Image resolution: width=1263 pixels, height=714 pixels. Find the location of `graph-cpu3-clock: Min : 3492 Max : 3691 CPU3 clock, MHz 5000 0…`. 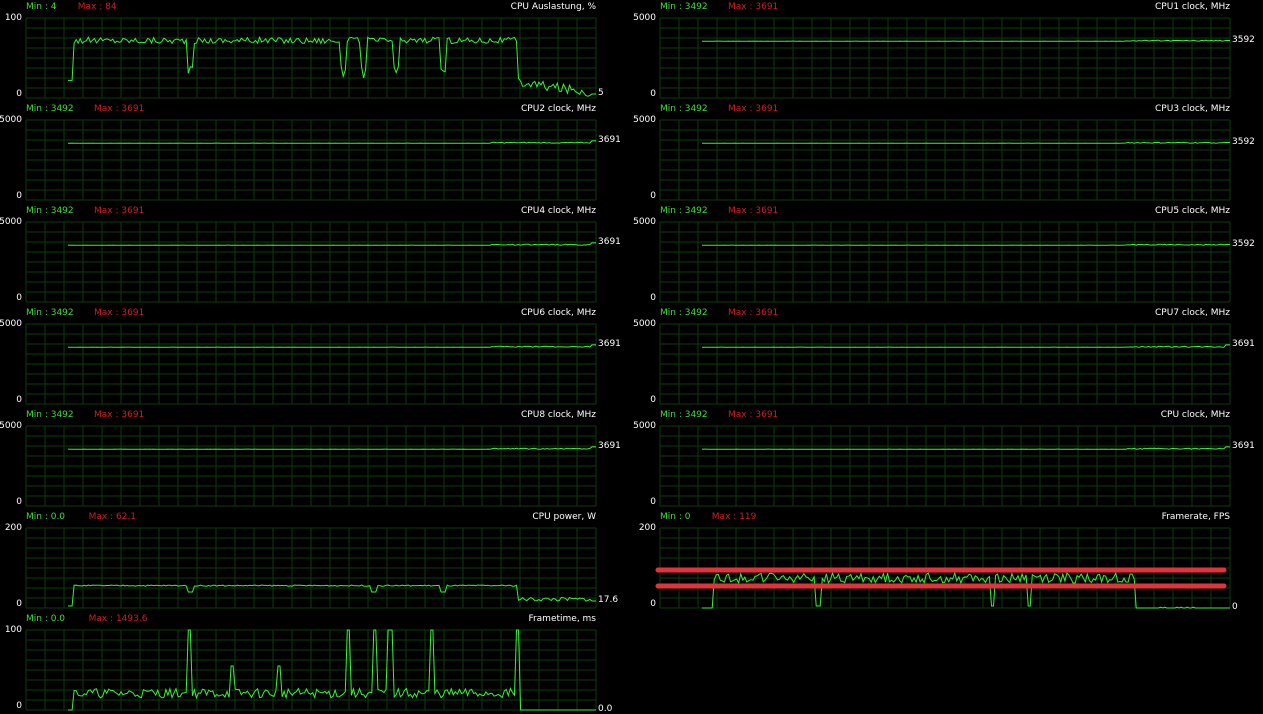

graph-cpu3-clock: Min : 3492 Max : 3691 CPU3 clock, MHz 5000 0… is located at coordinates (944, 153).